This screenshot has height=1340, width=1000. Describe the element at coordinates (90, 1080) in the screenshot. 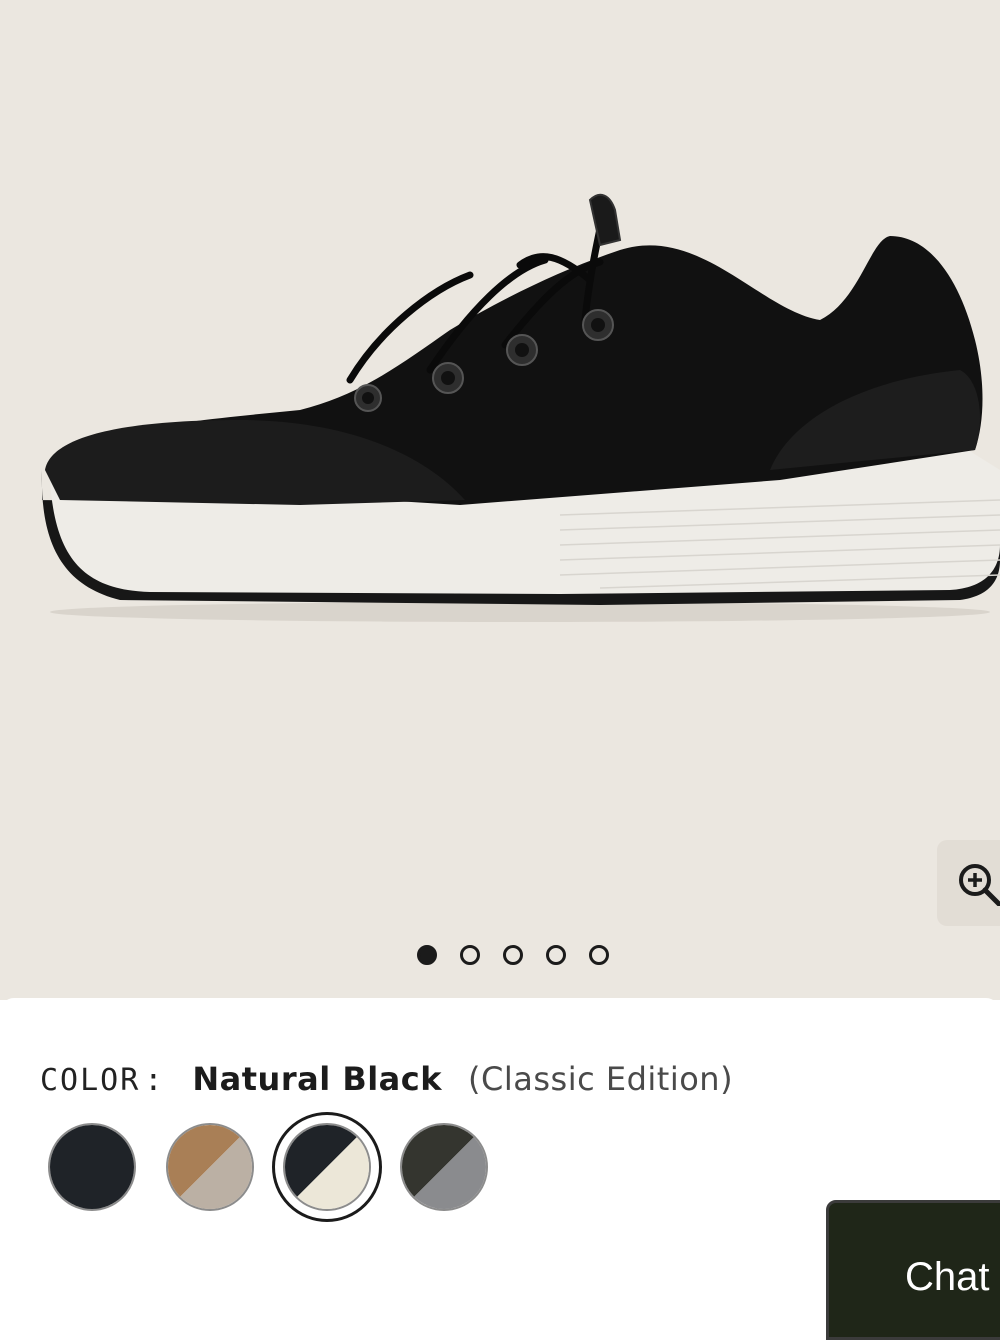

I see `color-label: COLOR` at that location.